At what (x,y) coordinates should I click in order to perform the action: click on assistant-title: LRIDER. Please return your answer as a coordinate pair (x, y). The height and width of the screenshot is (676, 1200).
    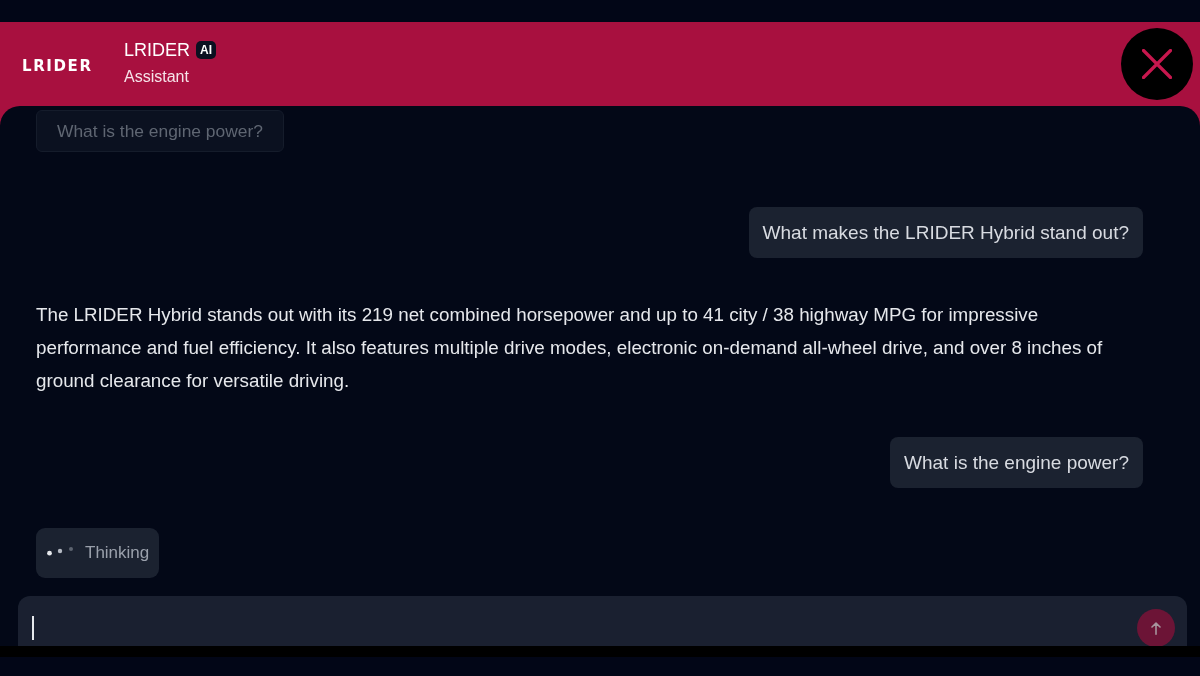
    Looking at the image, I should click on (157, 49).